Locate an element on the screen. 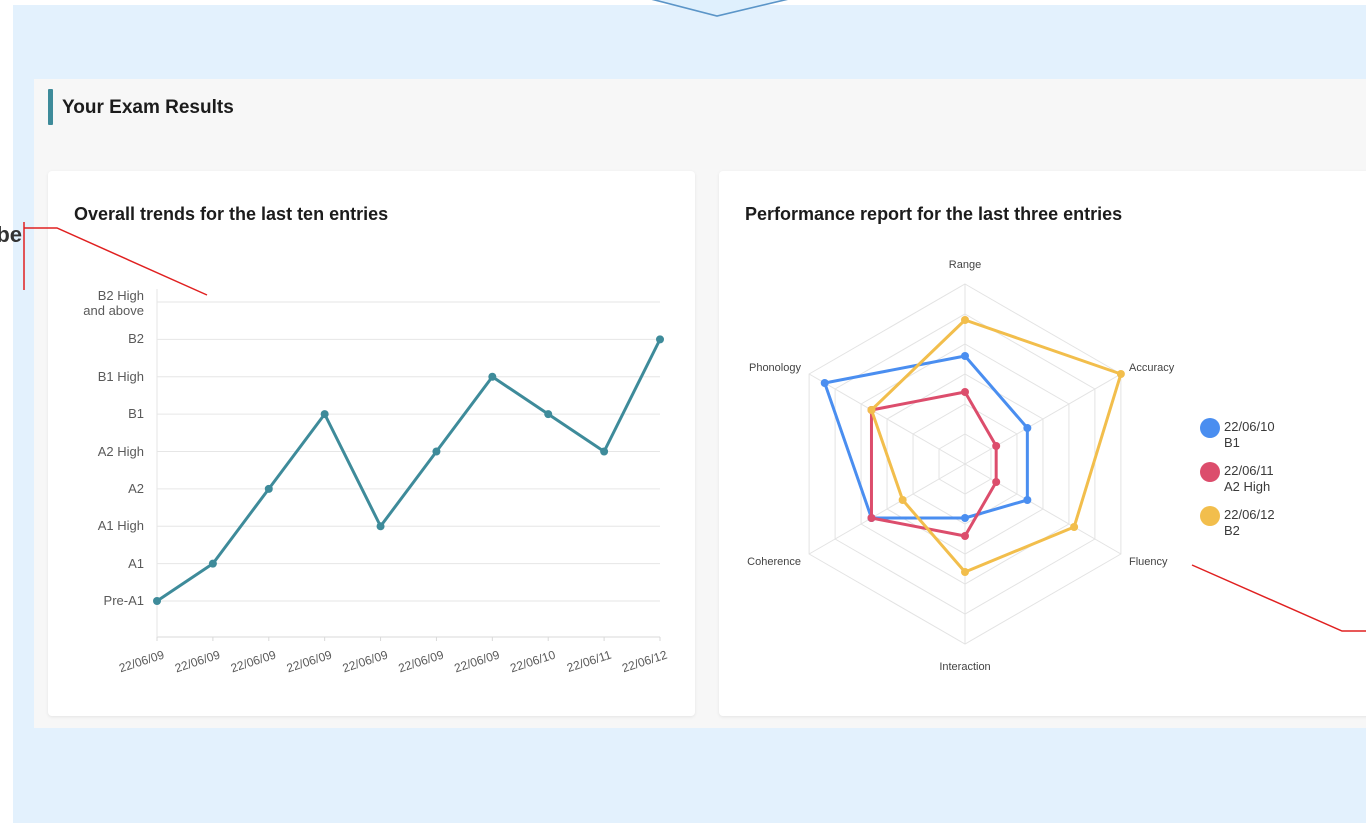 This screenshot has width=1366, height=823. trends-y-tick-line: A2 High is located at coordinates (120, 451).